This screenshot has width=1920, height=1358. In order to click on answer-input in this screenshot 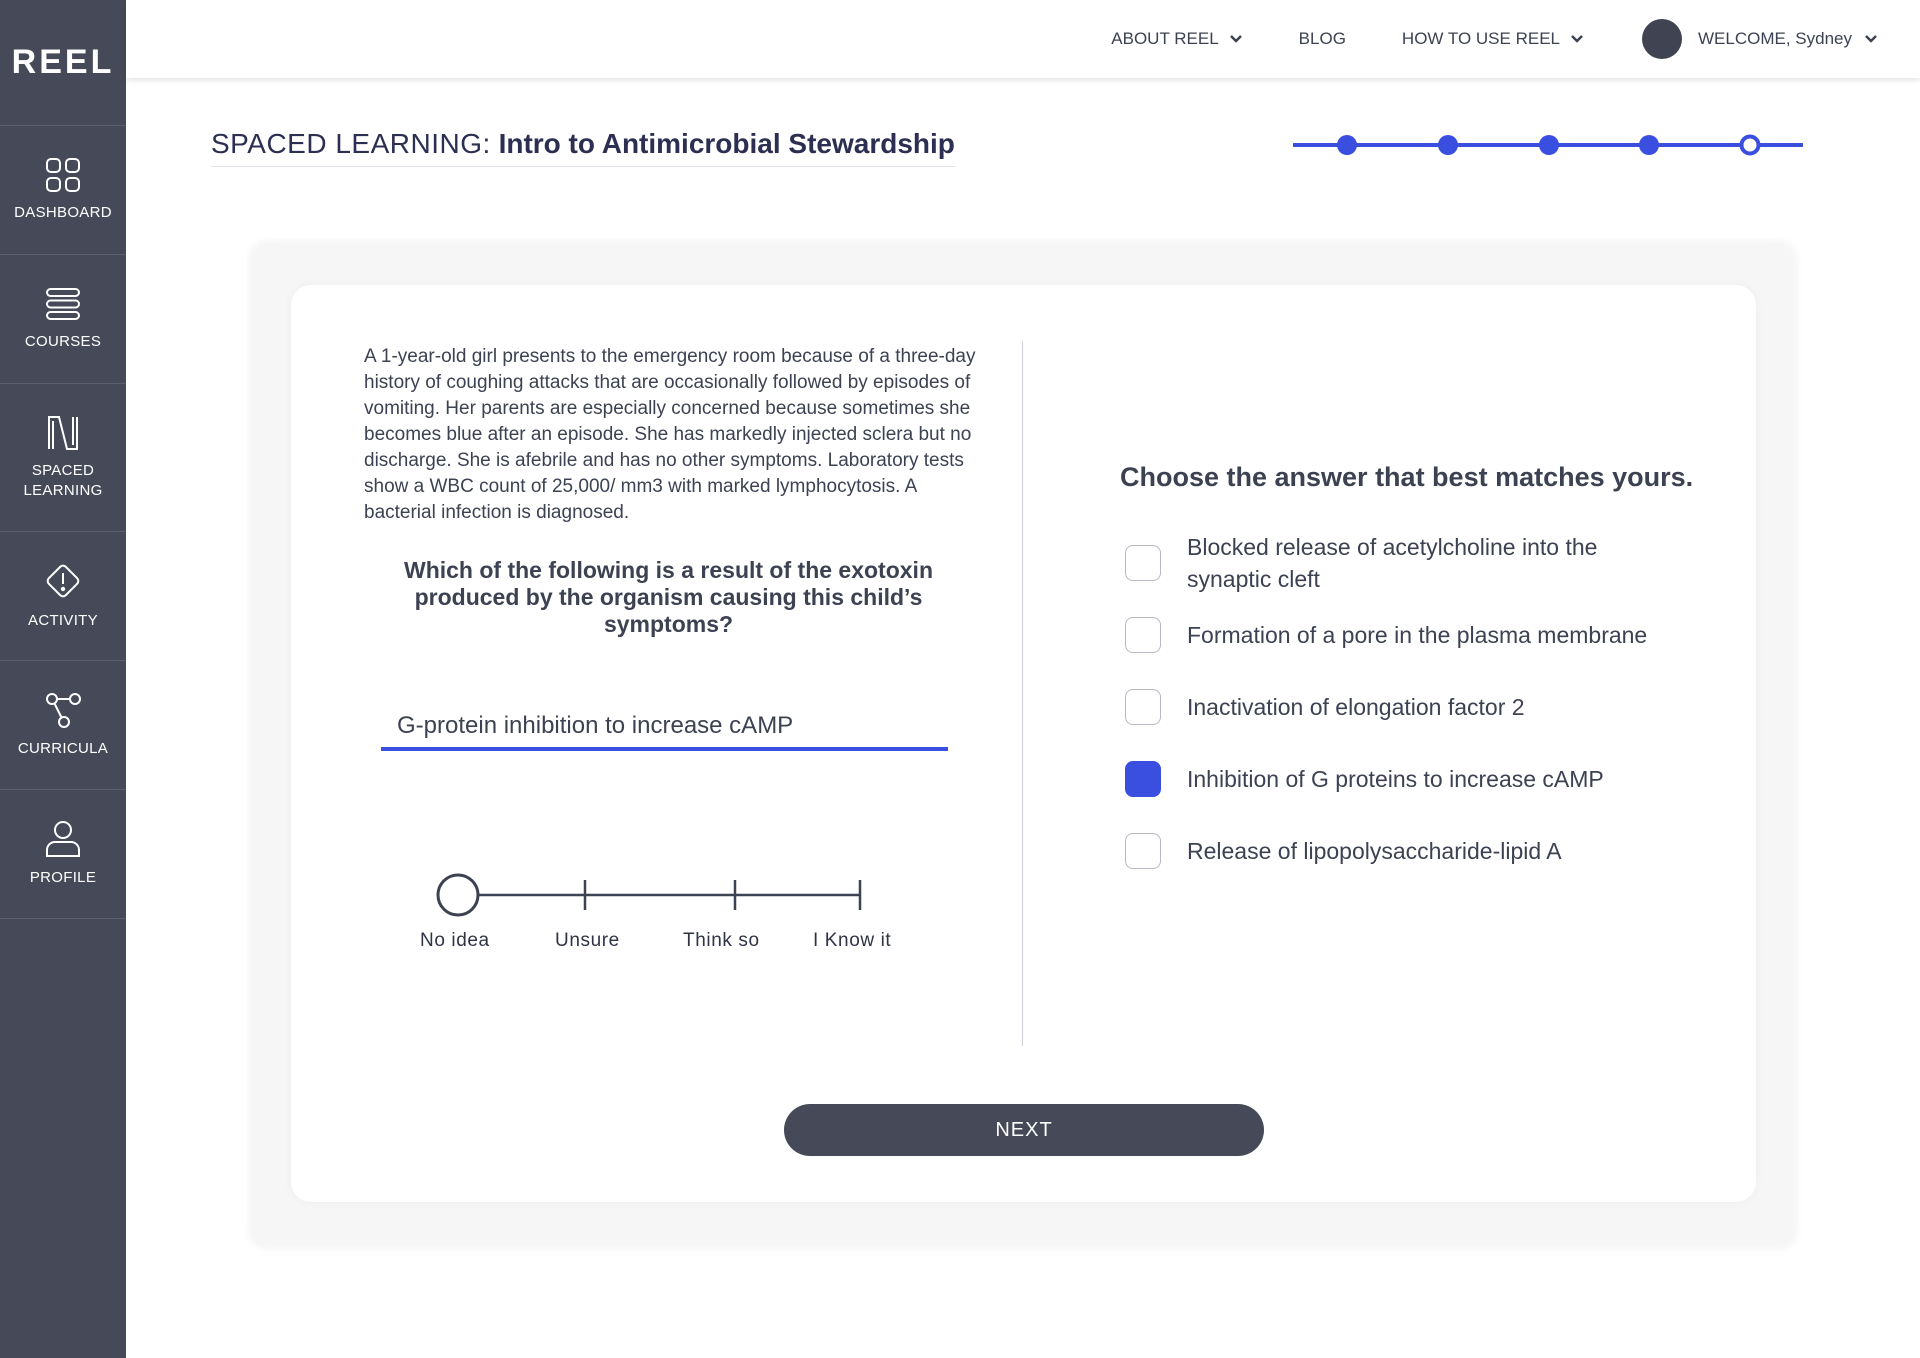, I will do `click(664, 728)`.